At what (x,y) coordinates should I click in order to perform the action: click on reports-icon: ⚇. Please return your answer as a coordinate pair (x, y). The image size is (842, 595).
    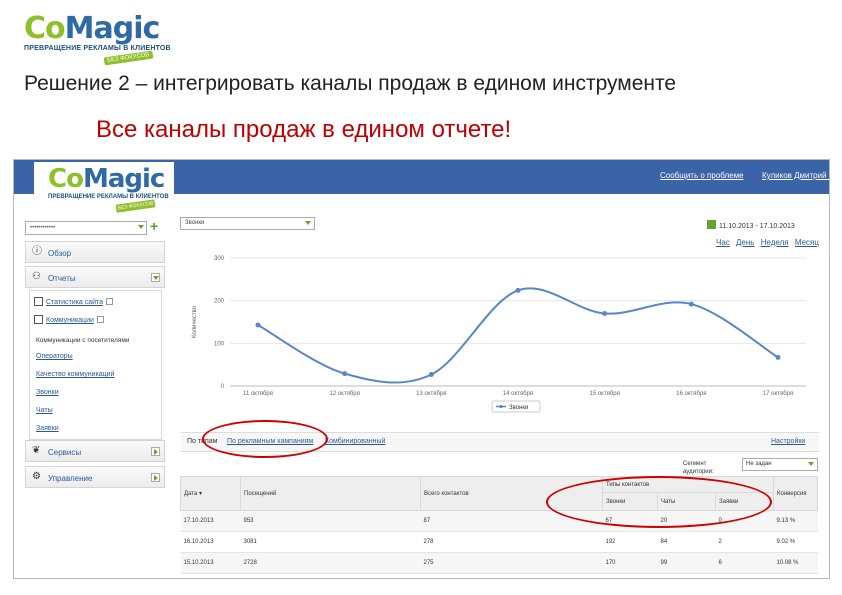
    Looking at the image, I should click on (36, 276).